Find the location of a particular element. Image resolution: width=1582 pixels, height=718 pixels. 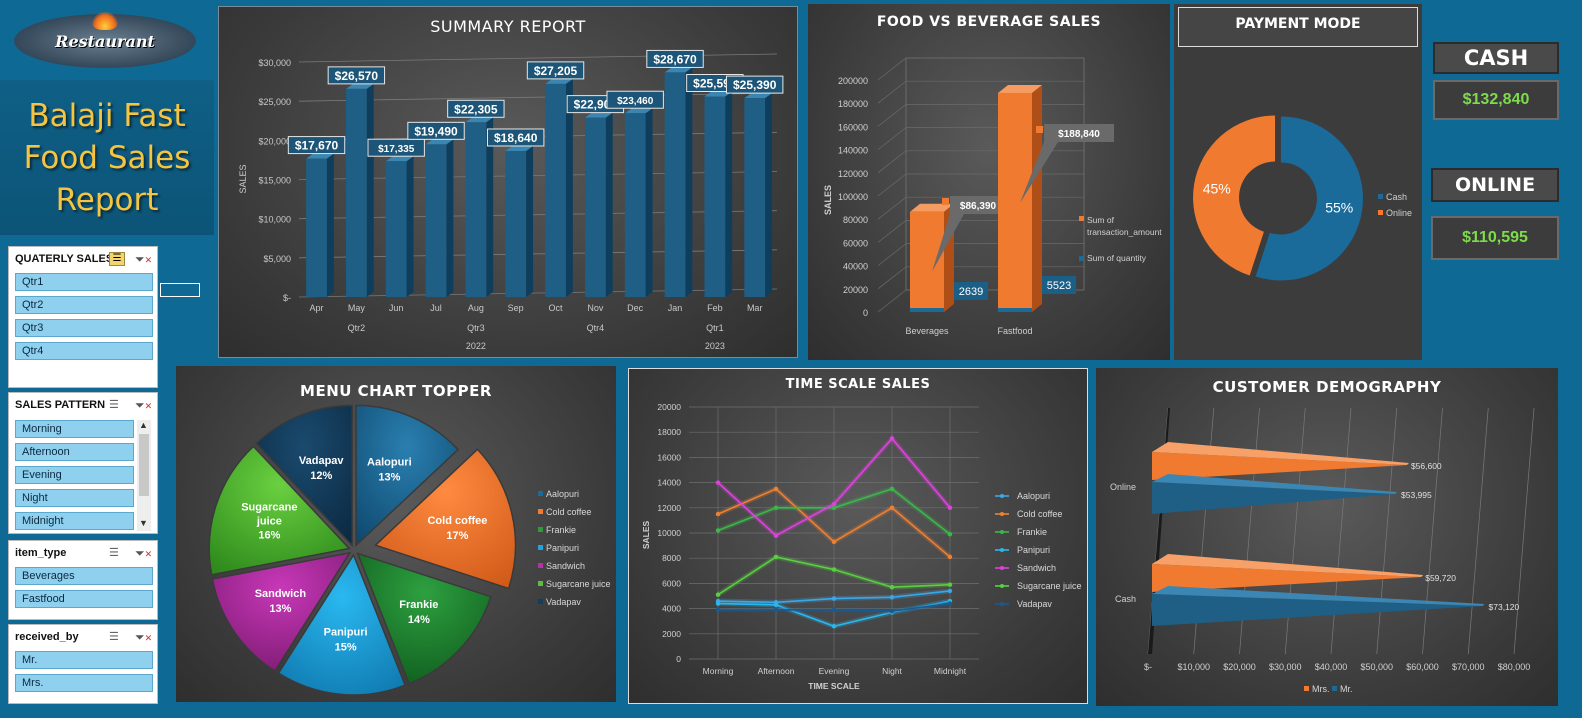

legend-label: Cold coffee is located at coordinates (568, 512).